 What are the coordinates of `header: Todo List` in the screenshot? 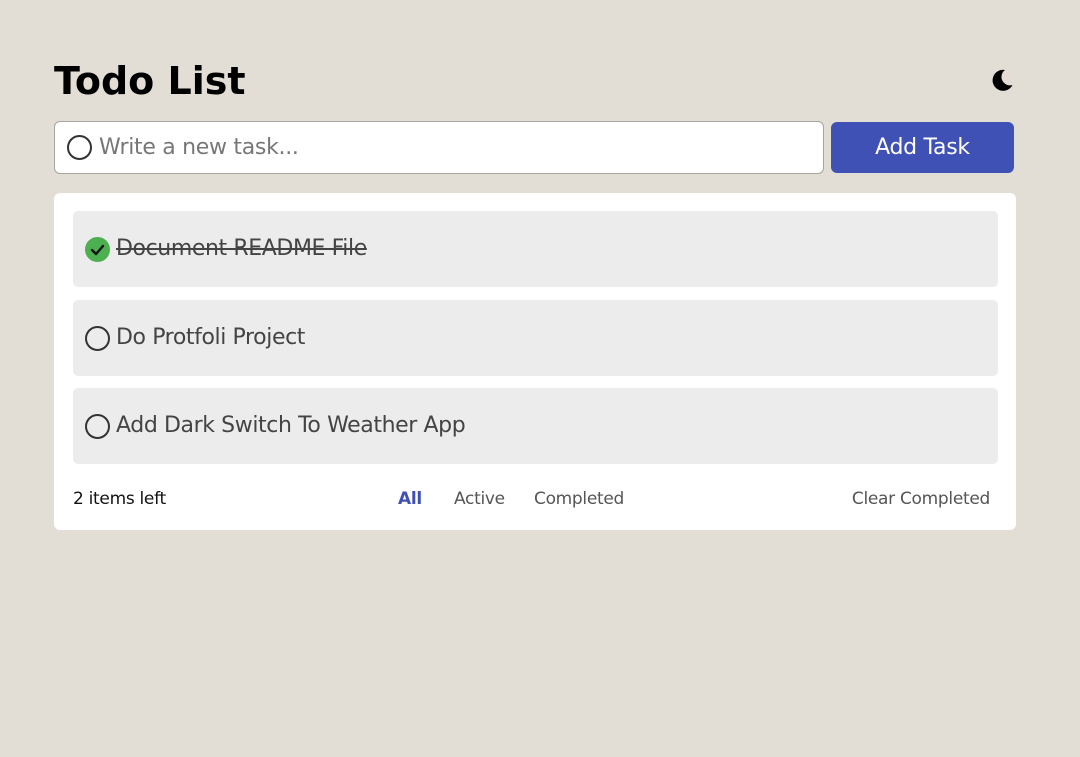 It's located at (535, 81).